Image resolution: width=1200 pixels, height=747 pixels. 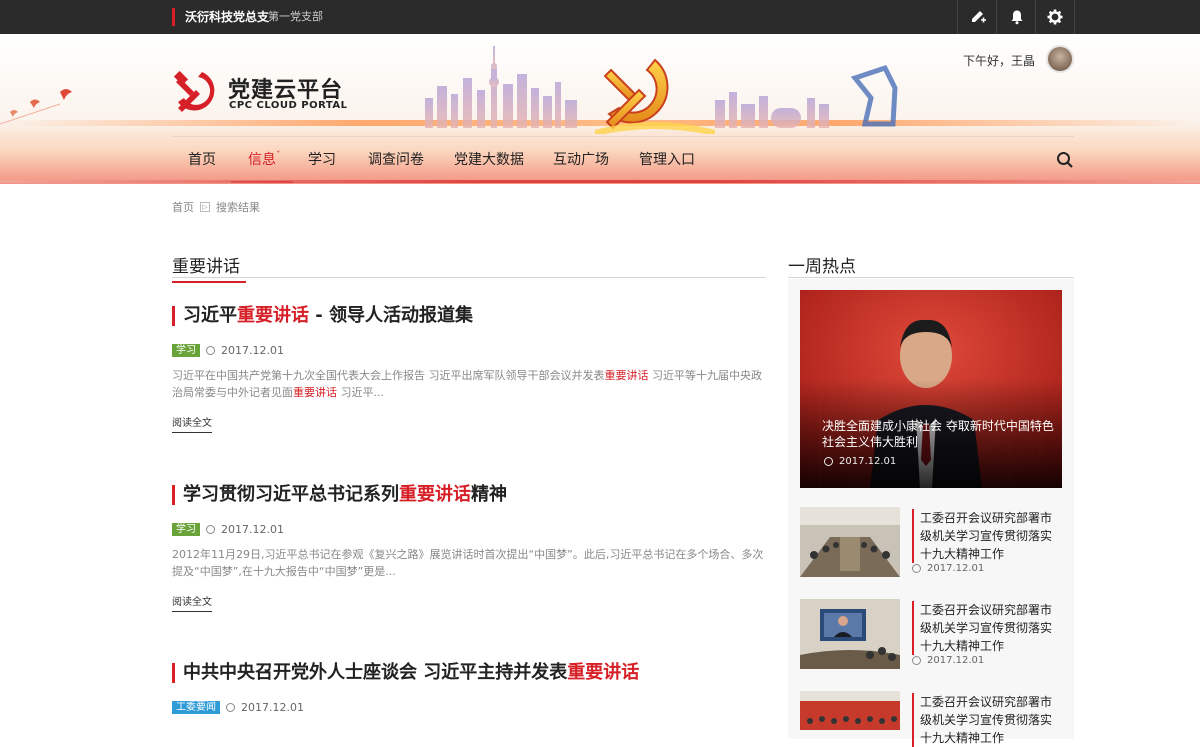 What do you see at coordinates (661, 90) in the screenshot?
I see `city-skyline-decoration` at bounding box center [661, 90].